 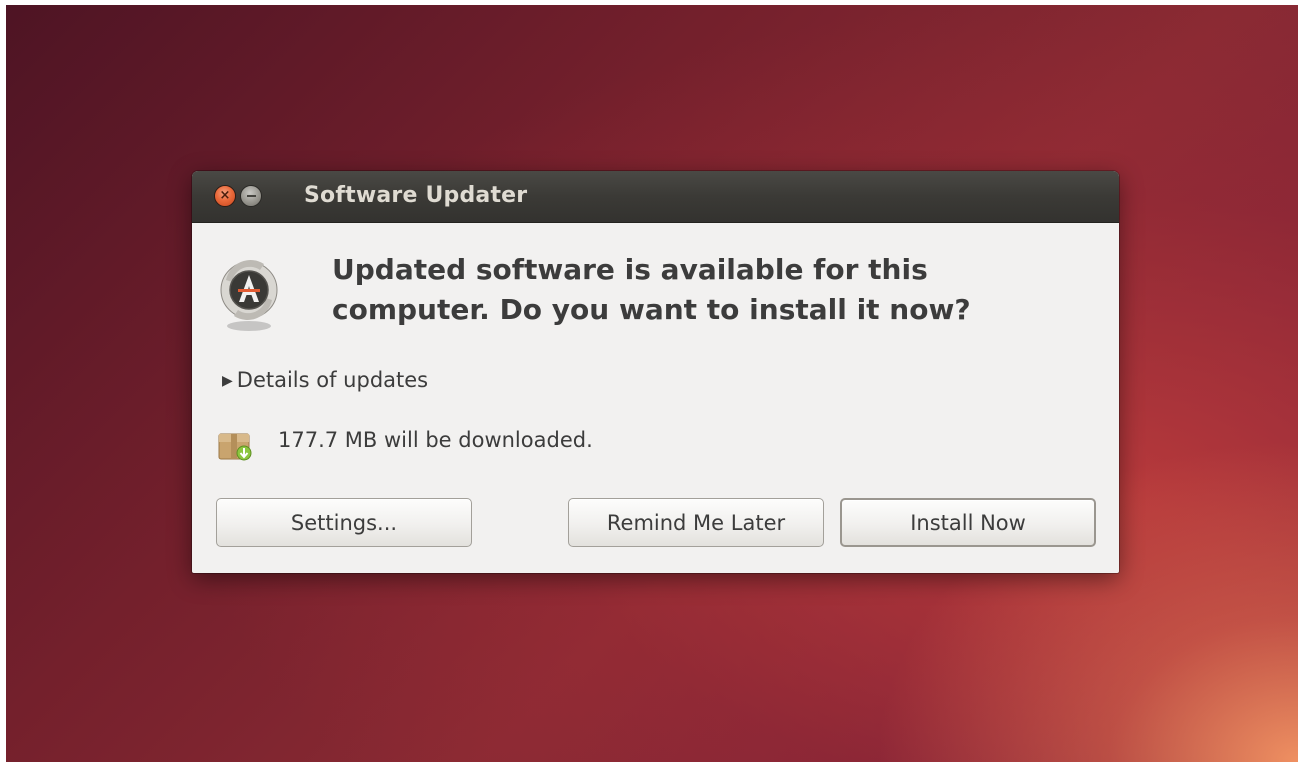 I want to click on software-updater-icon, so click(x=249, y=295).